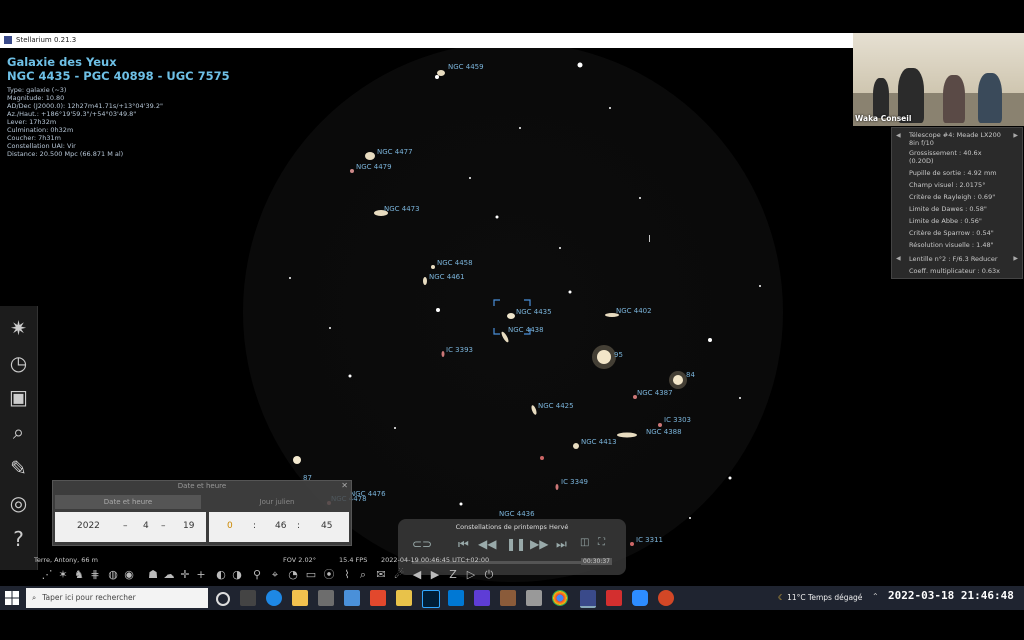 Image resolution: width=1024 pixels, height=640 pixels. What do you see at coordinates (381, 575) in the screenshot?
I see `satellites-icon: ✉` at bounding box center [381, 575].